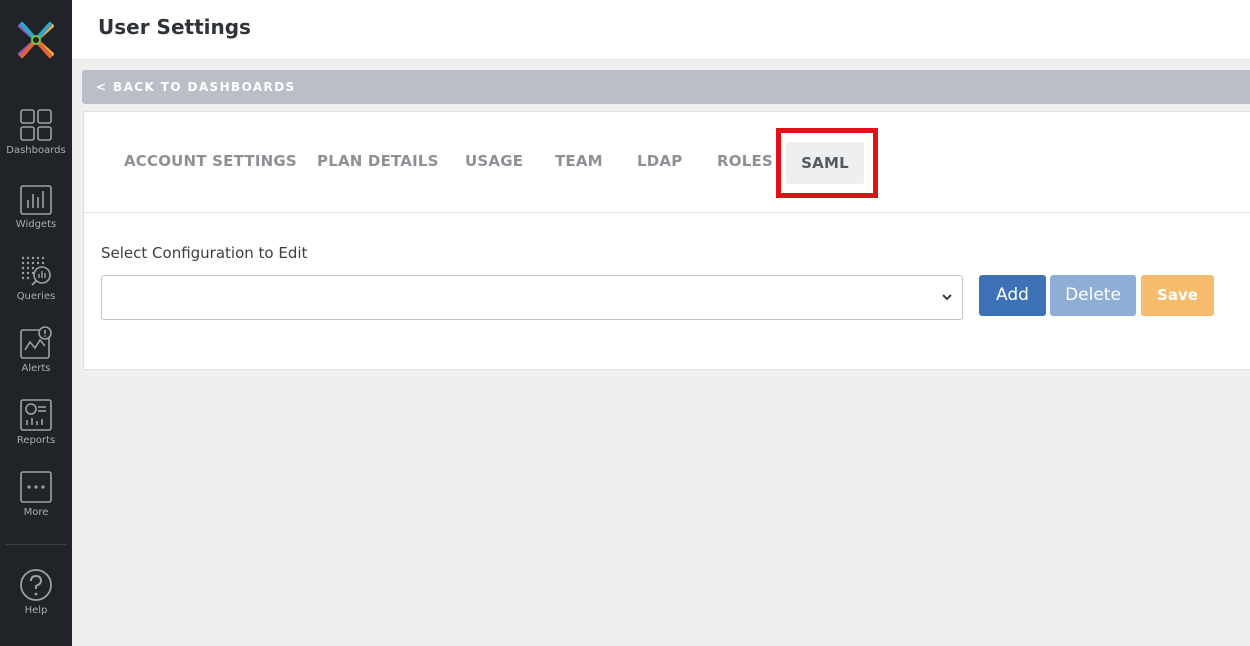  Describe the element at coordinates (36, 271) in the screenshot. I see `queries-icon` at that location.